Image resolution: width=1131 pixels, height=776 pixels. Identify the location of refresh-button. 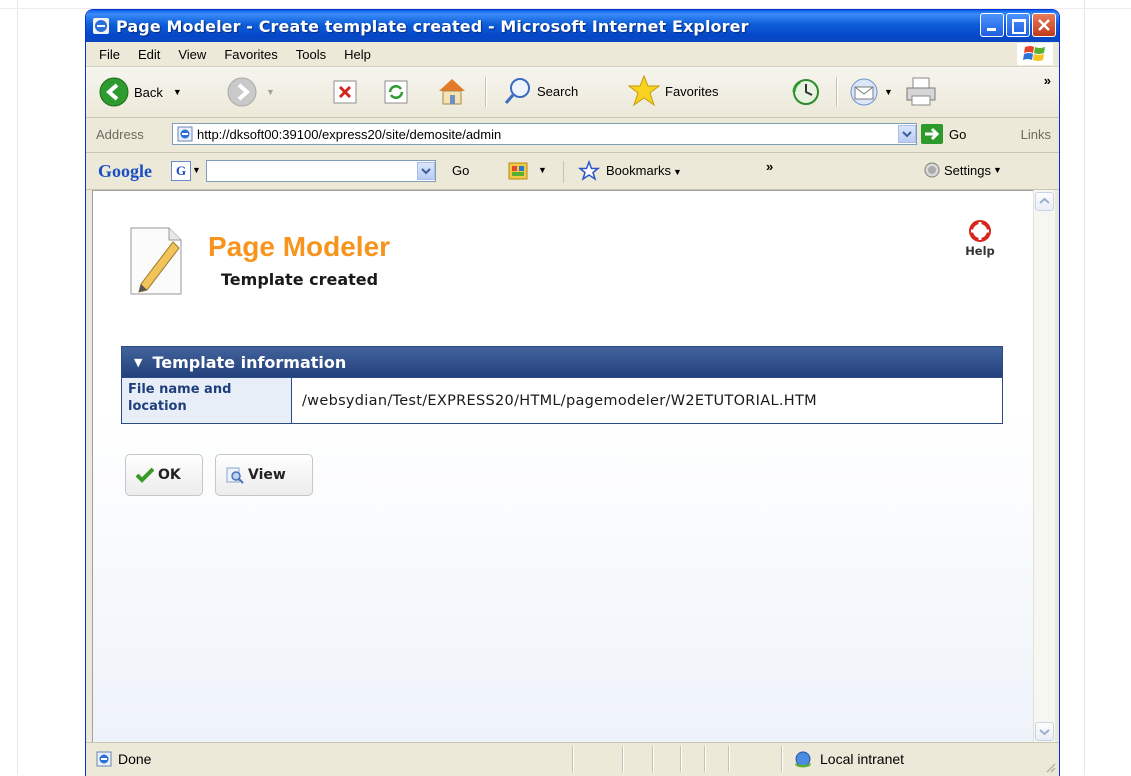
(396, 92).